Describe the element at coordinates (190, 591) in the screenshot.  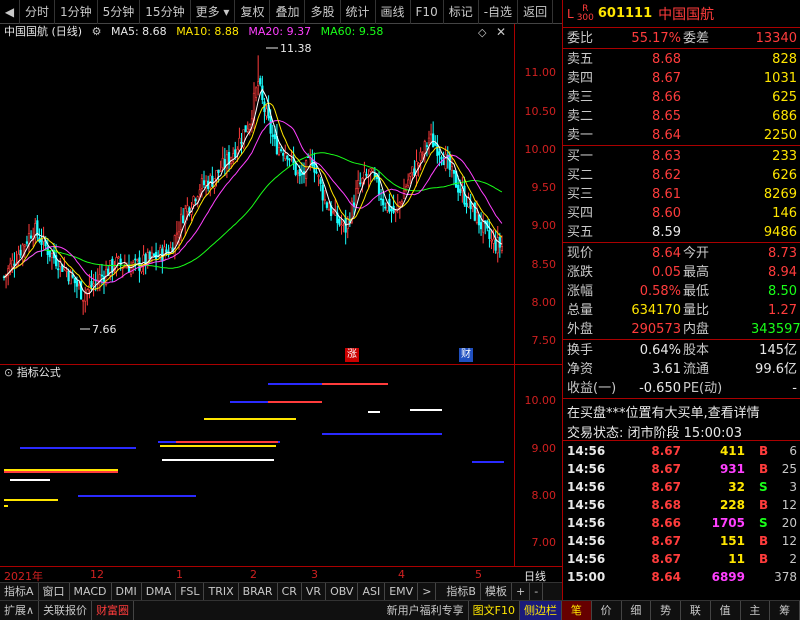
I see `tab-fsl: FSL` at that location.